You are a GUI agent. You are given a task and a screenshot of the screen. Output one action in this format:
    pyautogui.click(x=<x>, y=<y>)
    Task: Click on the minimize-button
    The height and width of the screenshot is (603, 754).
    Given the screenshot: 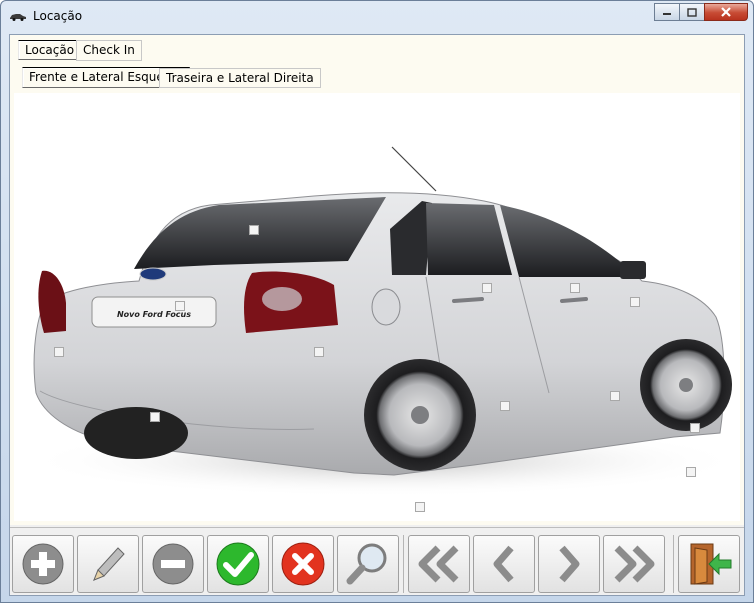 What is the action you would take?
    pyautogui.click(x=667, y=12)
    